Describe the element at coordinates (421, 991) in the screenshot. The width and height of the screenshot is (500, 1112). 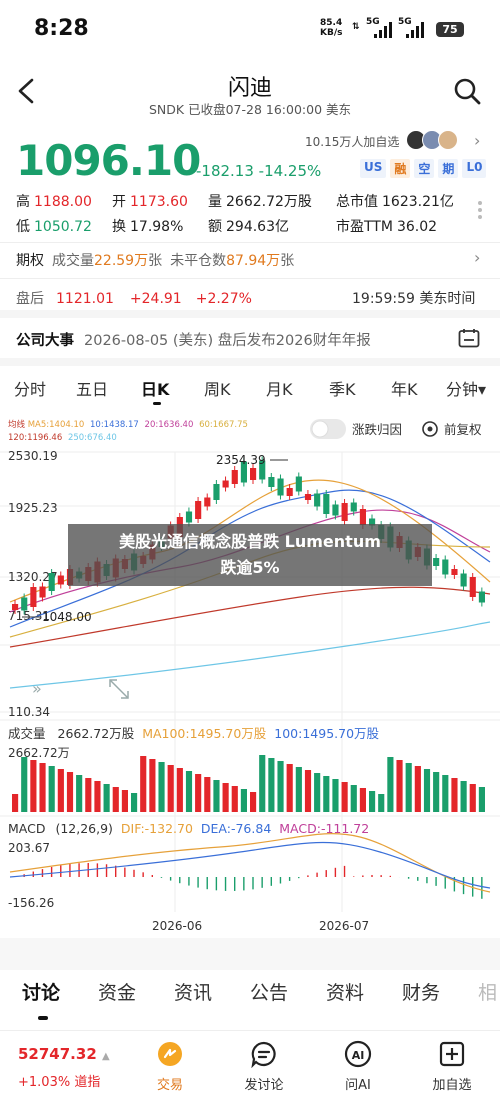
I see `tab-financials: 财务` at that location.